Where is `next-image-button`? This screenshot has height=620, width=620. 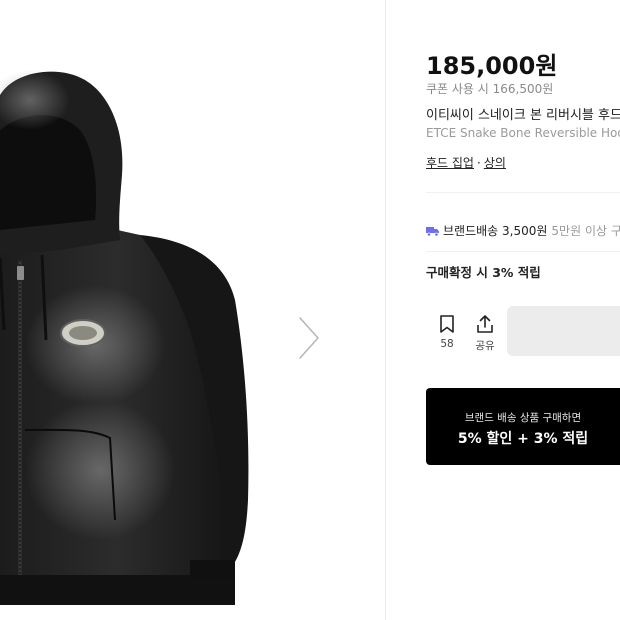
next-image-button is located at coordinates (310, 338).